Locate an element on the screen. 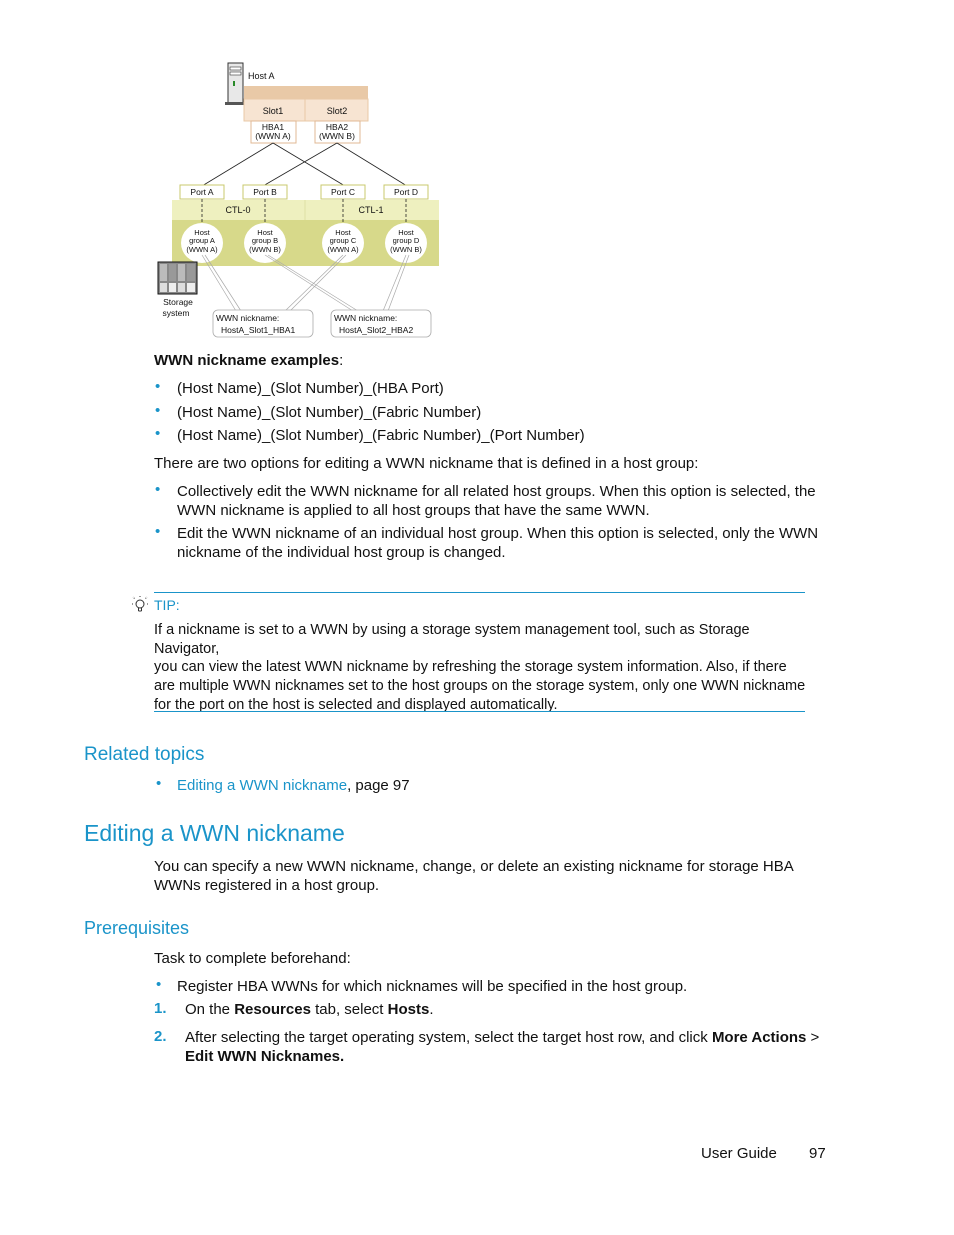 The image size is (954, 1235). port-b: Port B is located at coordinates (265, 192).